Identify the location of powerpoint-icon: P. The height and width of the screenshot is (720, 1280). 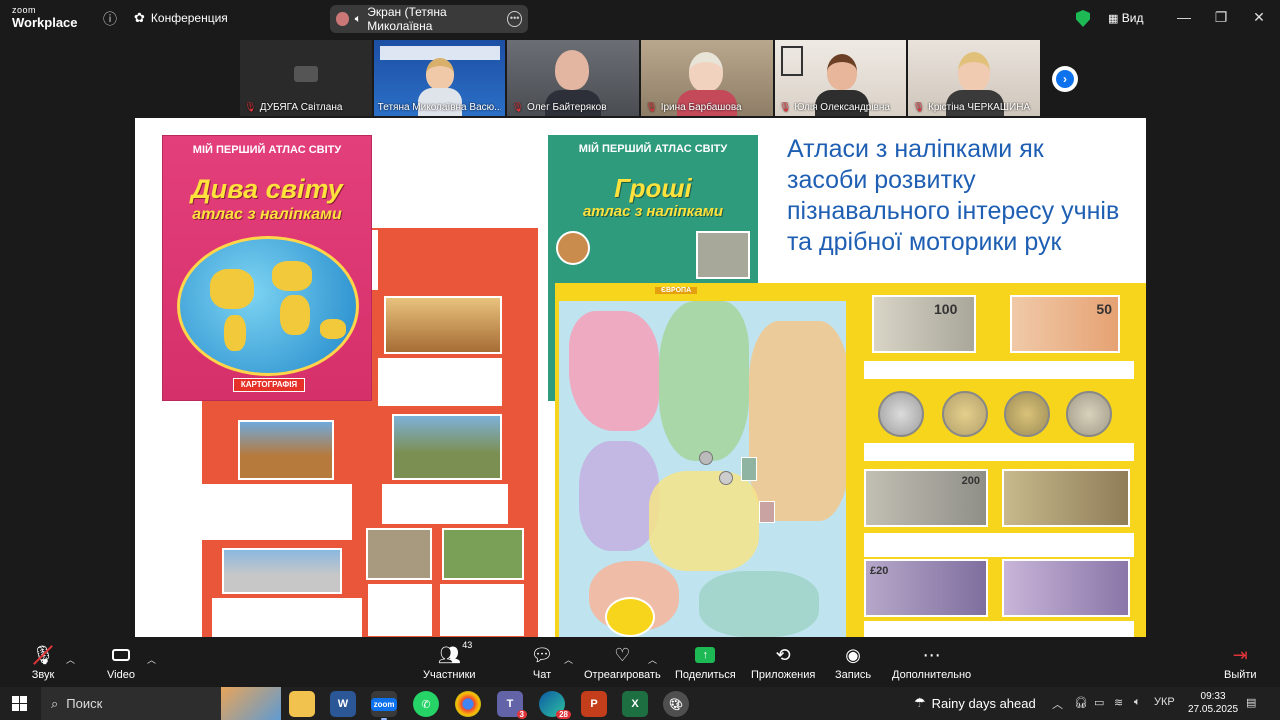
(594, 704).